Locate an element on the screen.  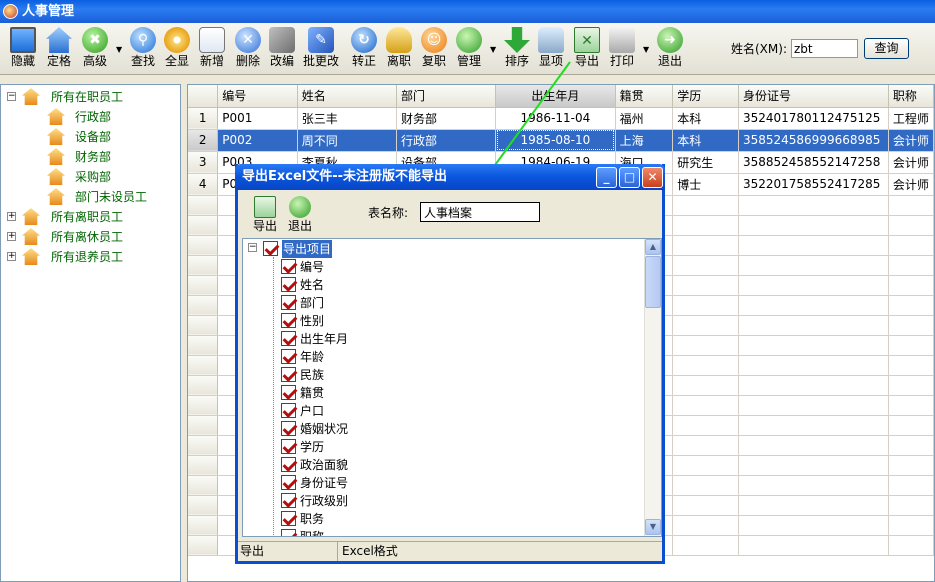
advanced-button: ✖ 高级 is located at coordinates (95, 49).